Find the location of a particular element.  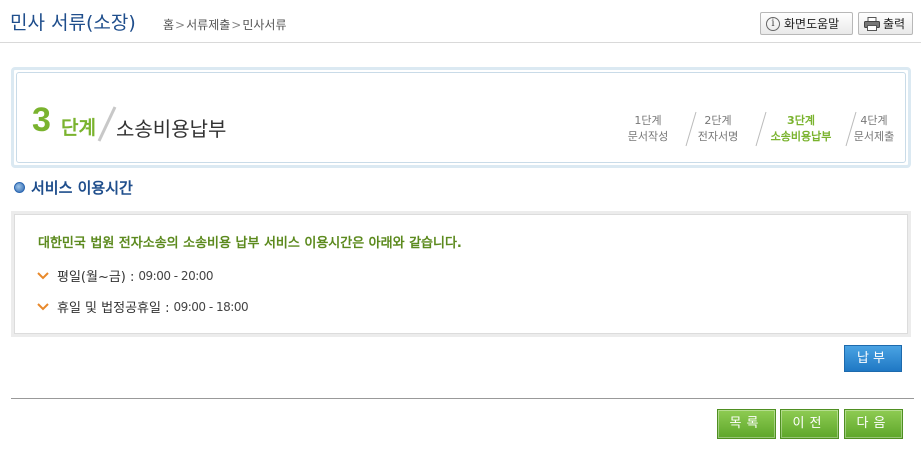

next-button: 다음 is located at coordinates (873, 424).